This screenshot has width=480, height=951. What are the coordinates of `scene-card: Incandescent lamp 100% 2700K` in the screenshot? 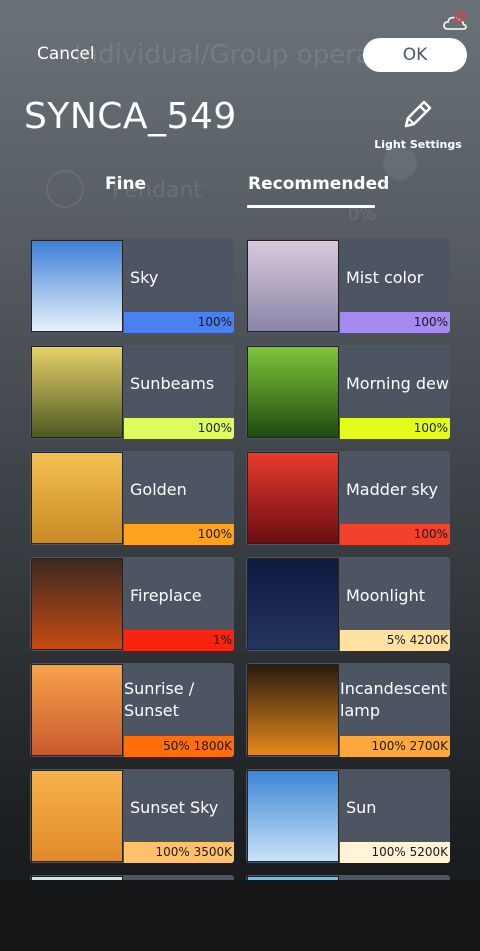 It's located at (348, 710).